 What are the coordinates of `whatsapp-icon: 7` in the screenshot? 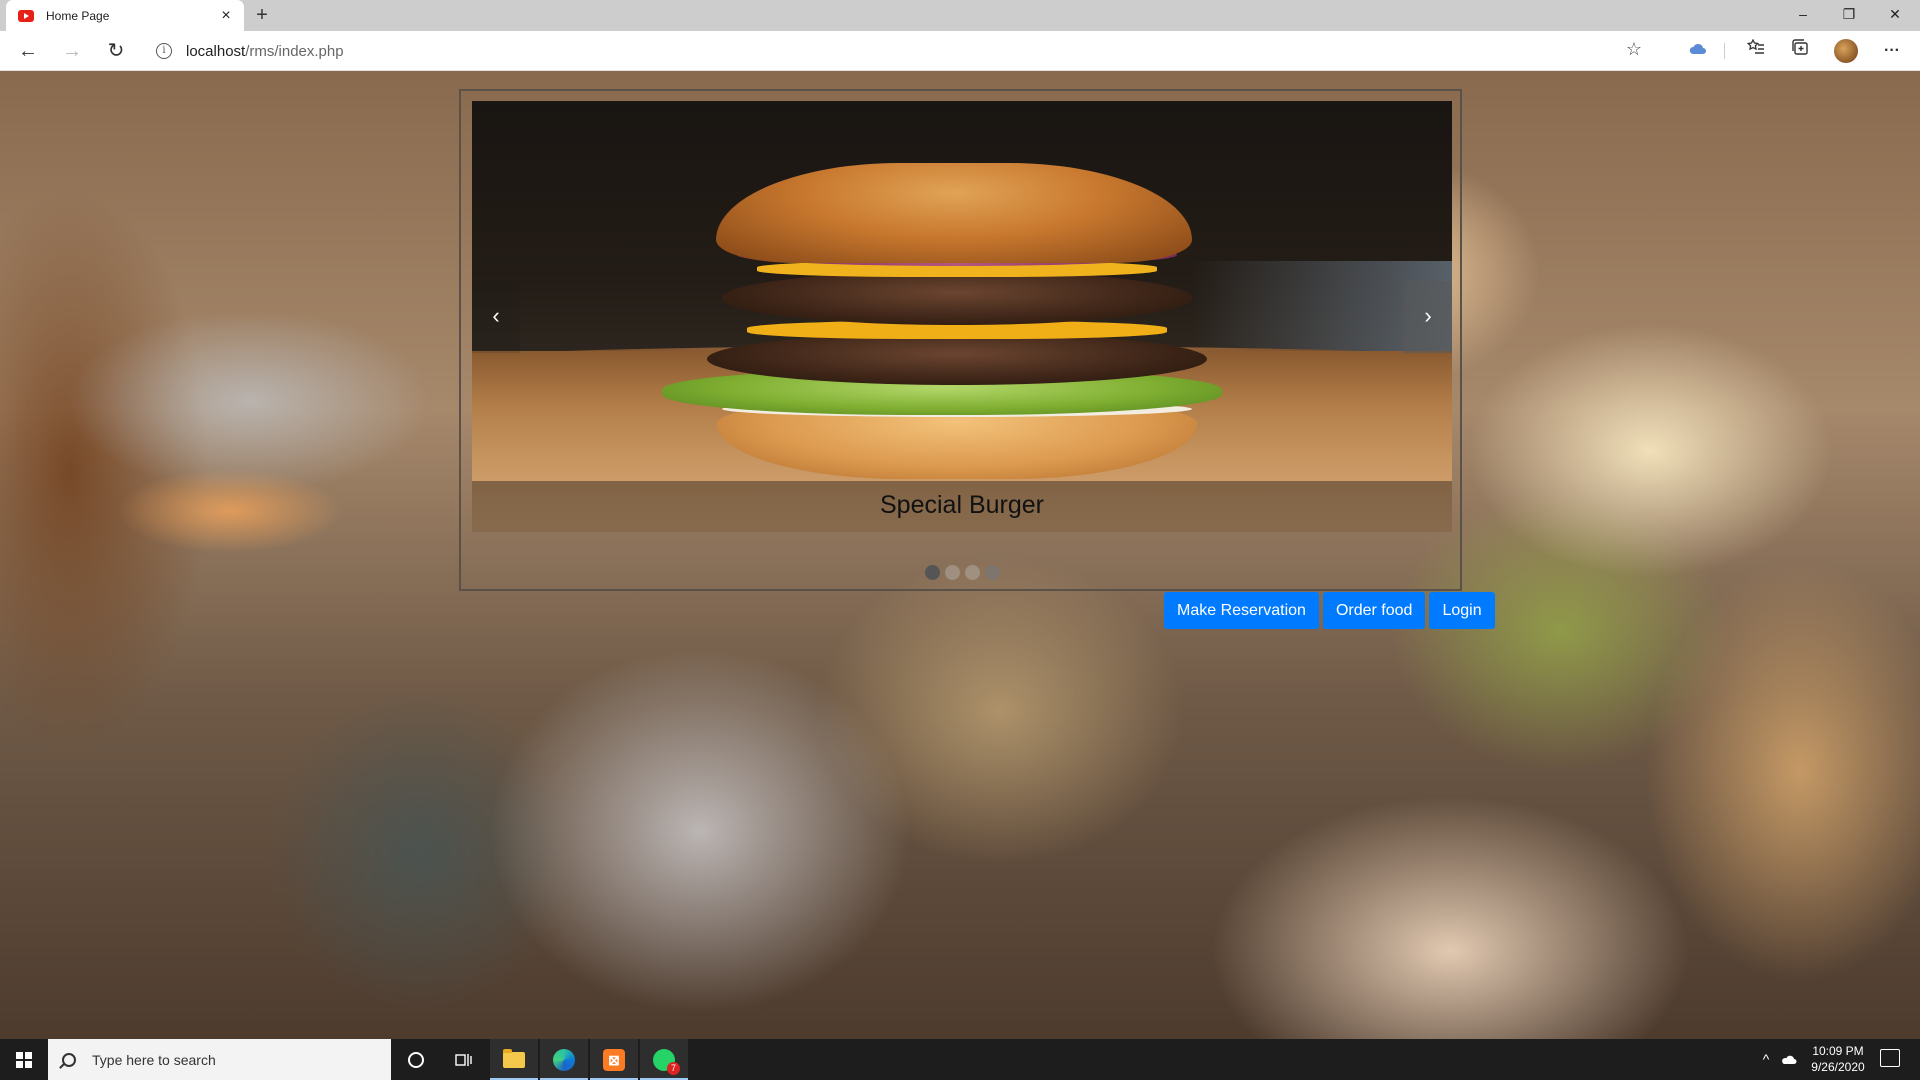 It's located at (666, 1062).